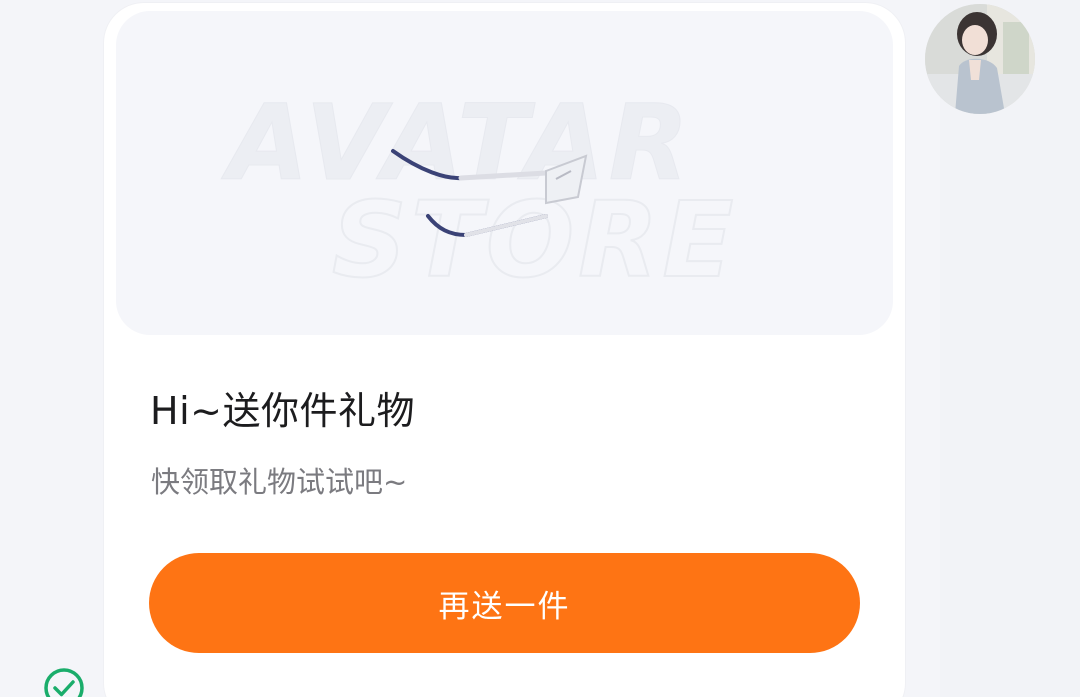 This screenshot has height=697, width=1080. What do you see at coordinates (282, 411) in the screenshot?
I see `gift-title: Hi~送你件礼物` at bounding box center [282, 411].